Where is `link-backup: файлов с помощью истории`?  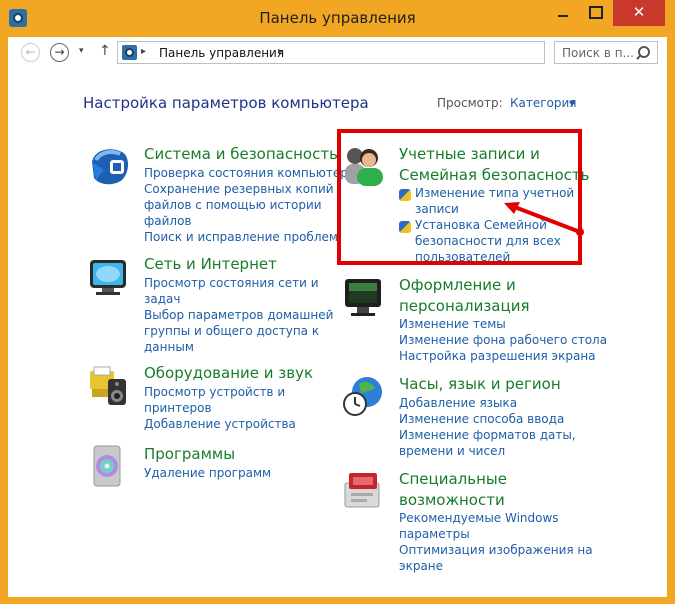 link-backup: файлов с помощью истории is located at coordinates (249, 205).